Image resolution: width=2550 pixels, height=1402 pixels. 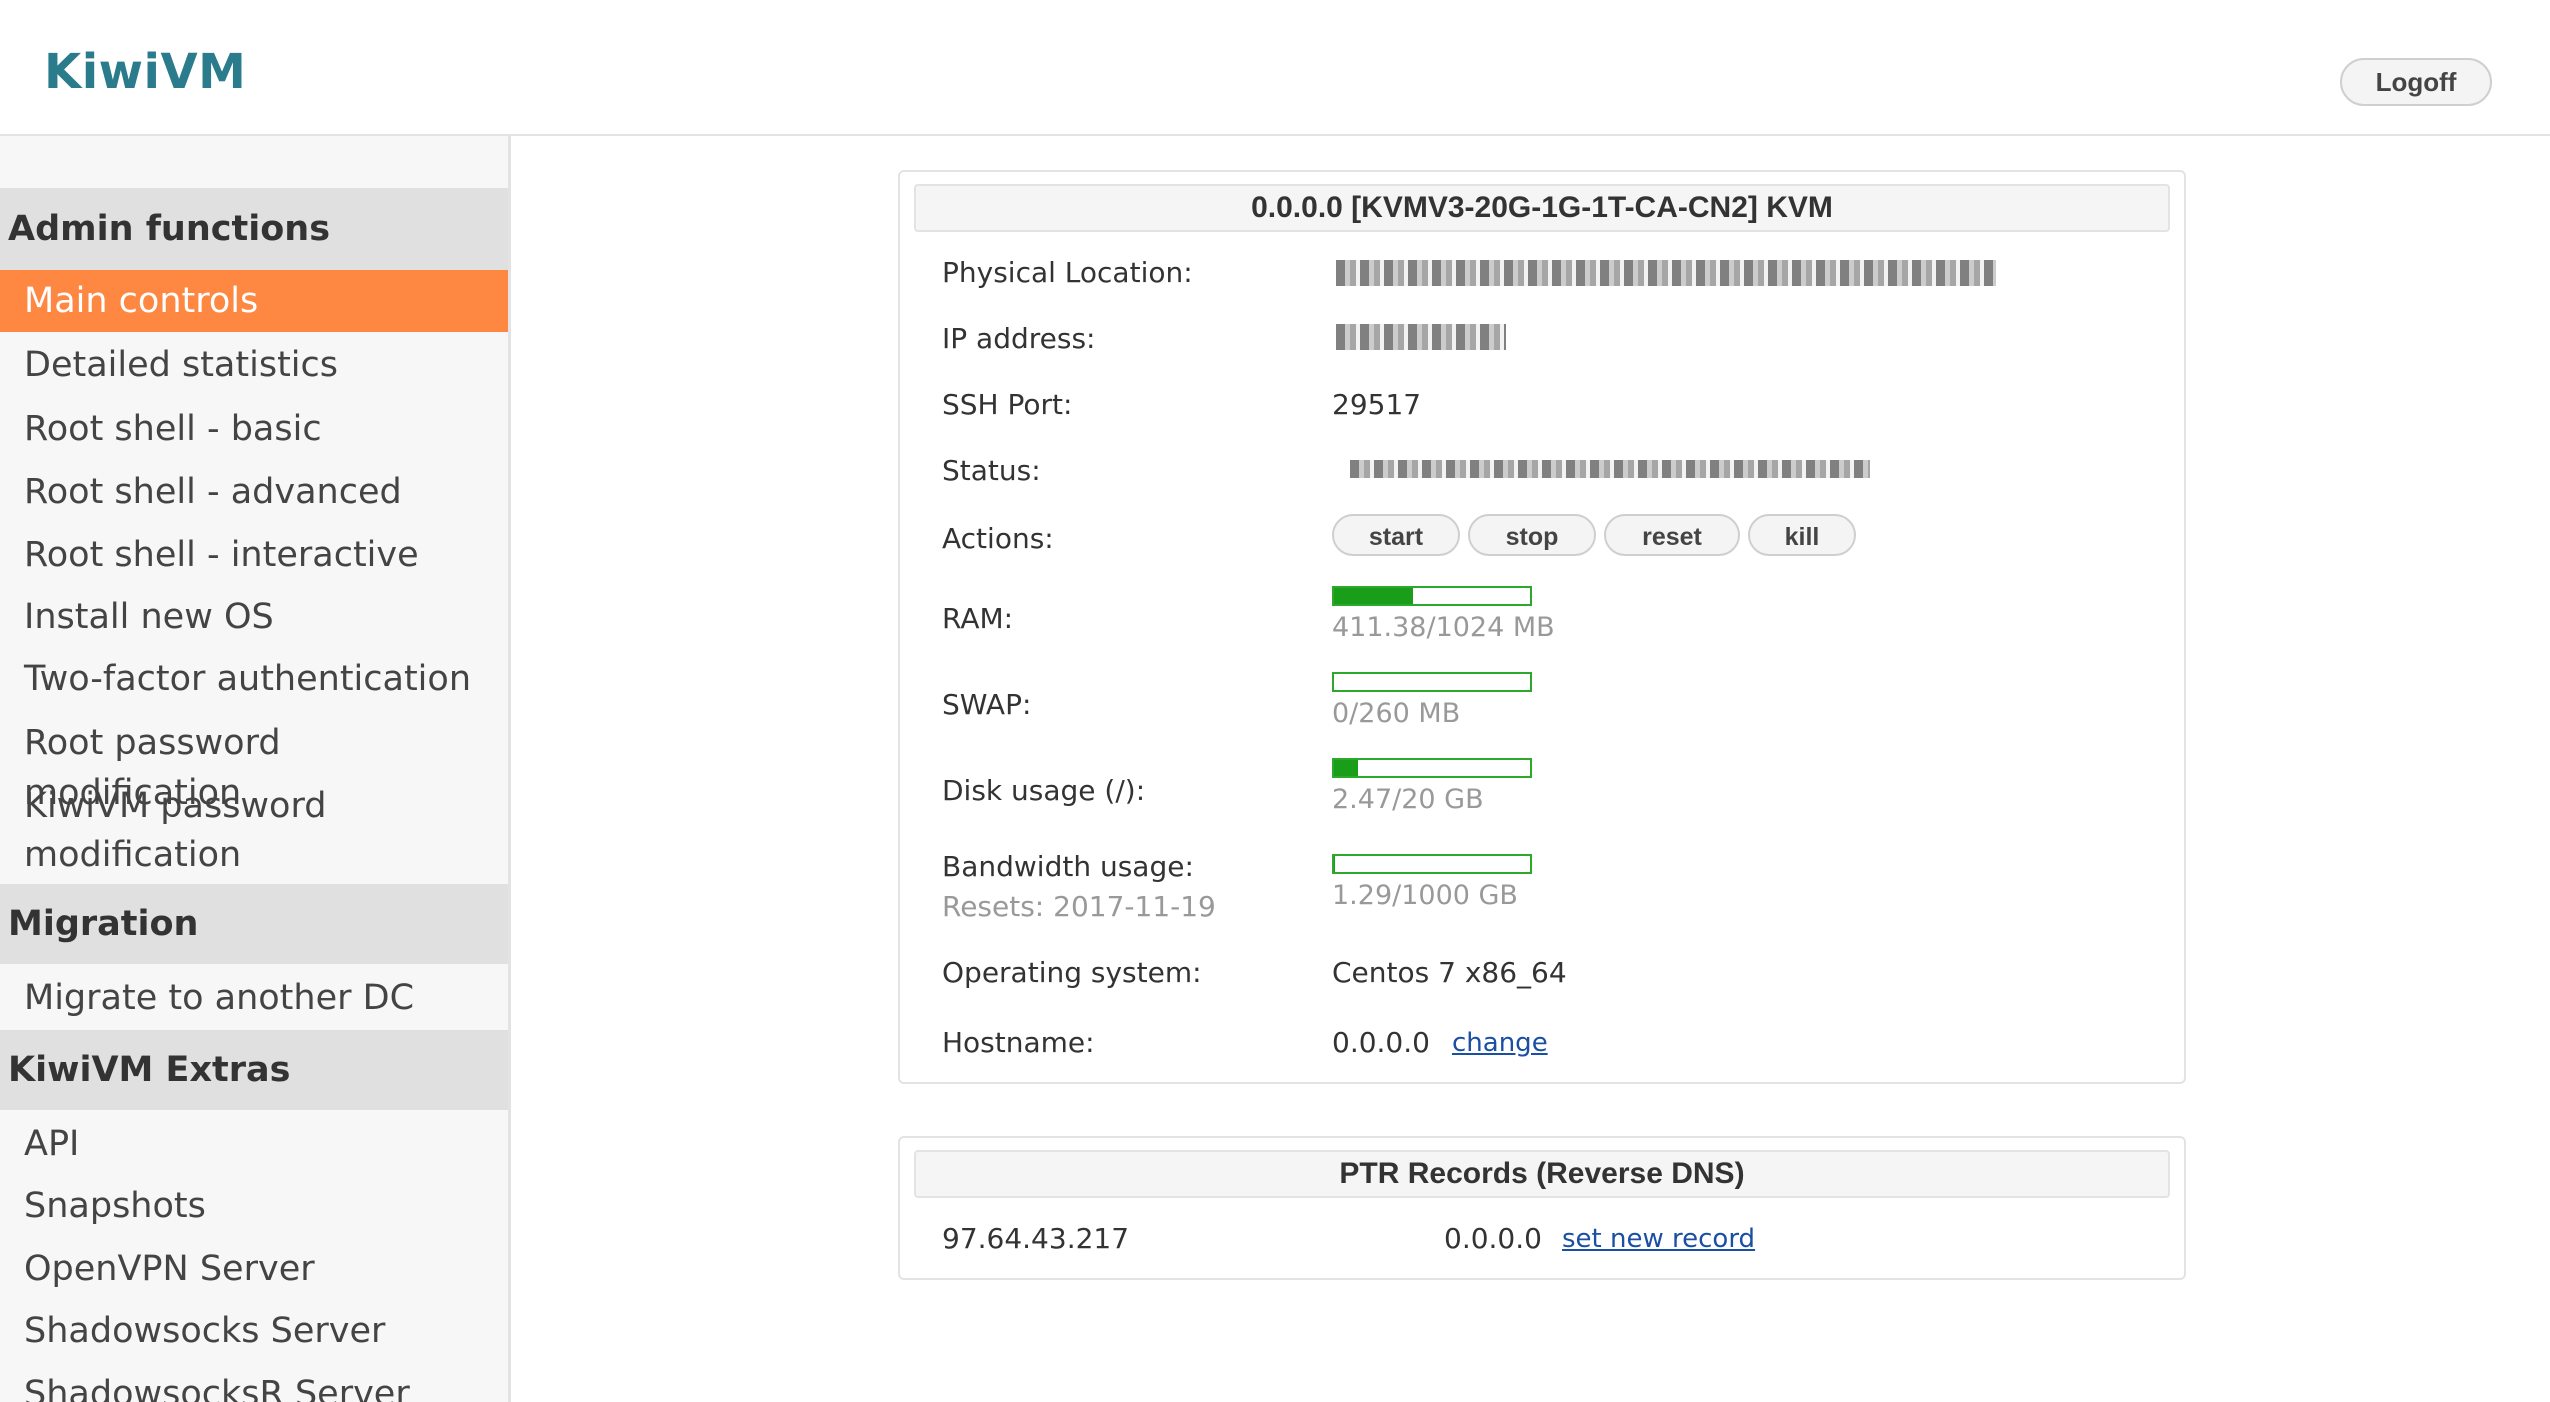 What do you see at coordinates (1079, 906) in the screenshot?
I see `bandwidth-reset-date: Resets: 2017-11-19` at bounding box center [1079, 906].